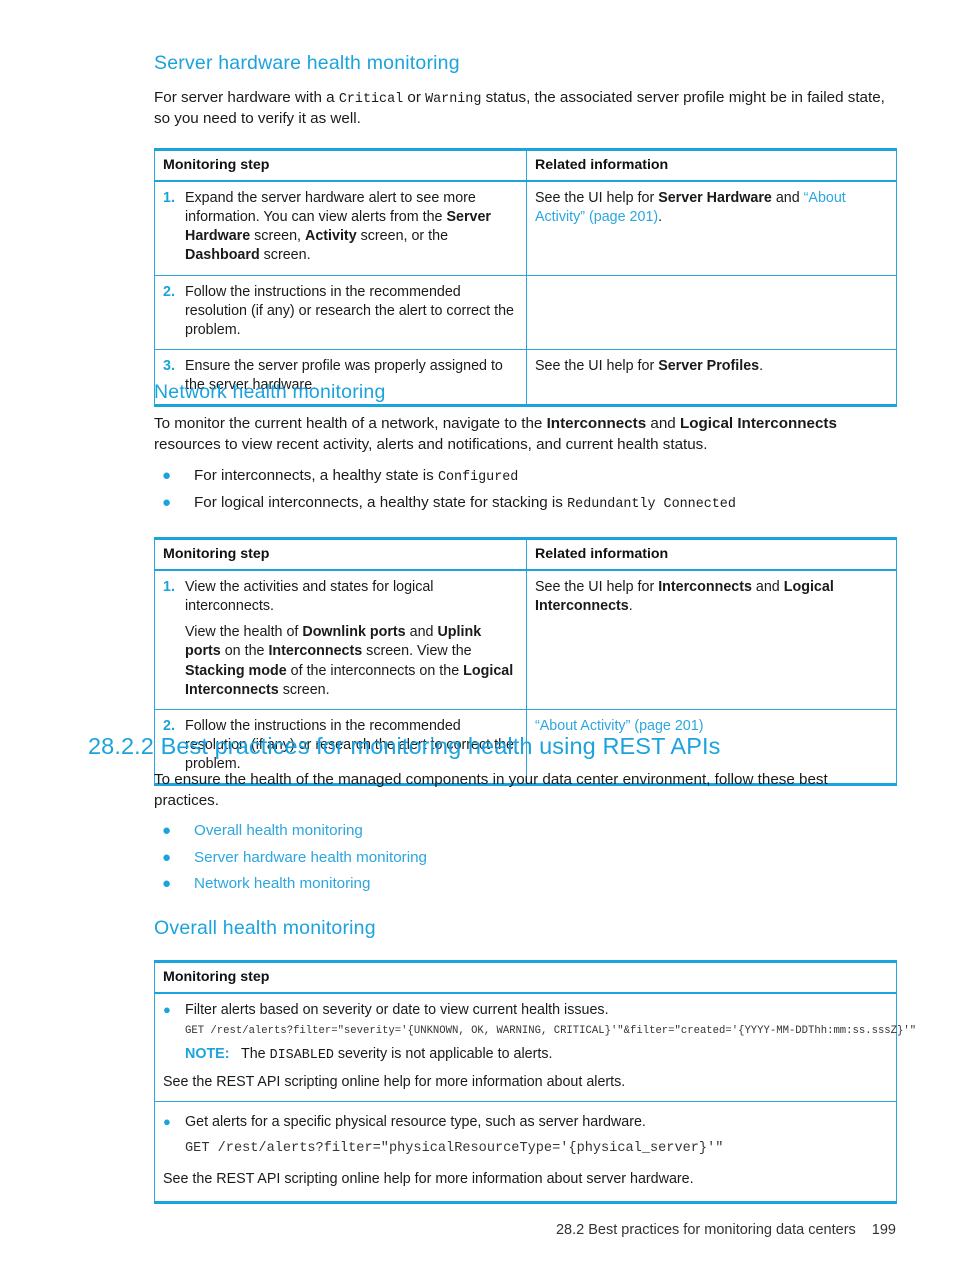  I want to click on text-run: screen,, so click(277, 236).